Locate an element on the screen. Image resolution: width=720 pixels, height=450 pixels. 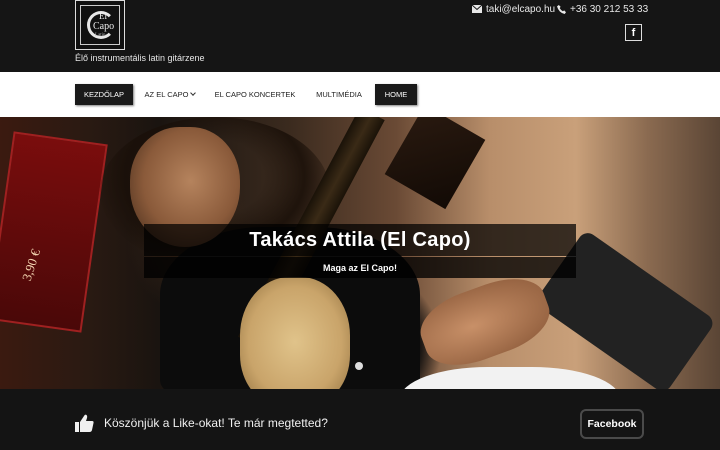
nav-item-home: HOME is located at coordinates (396, 94).